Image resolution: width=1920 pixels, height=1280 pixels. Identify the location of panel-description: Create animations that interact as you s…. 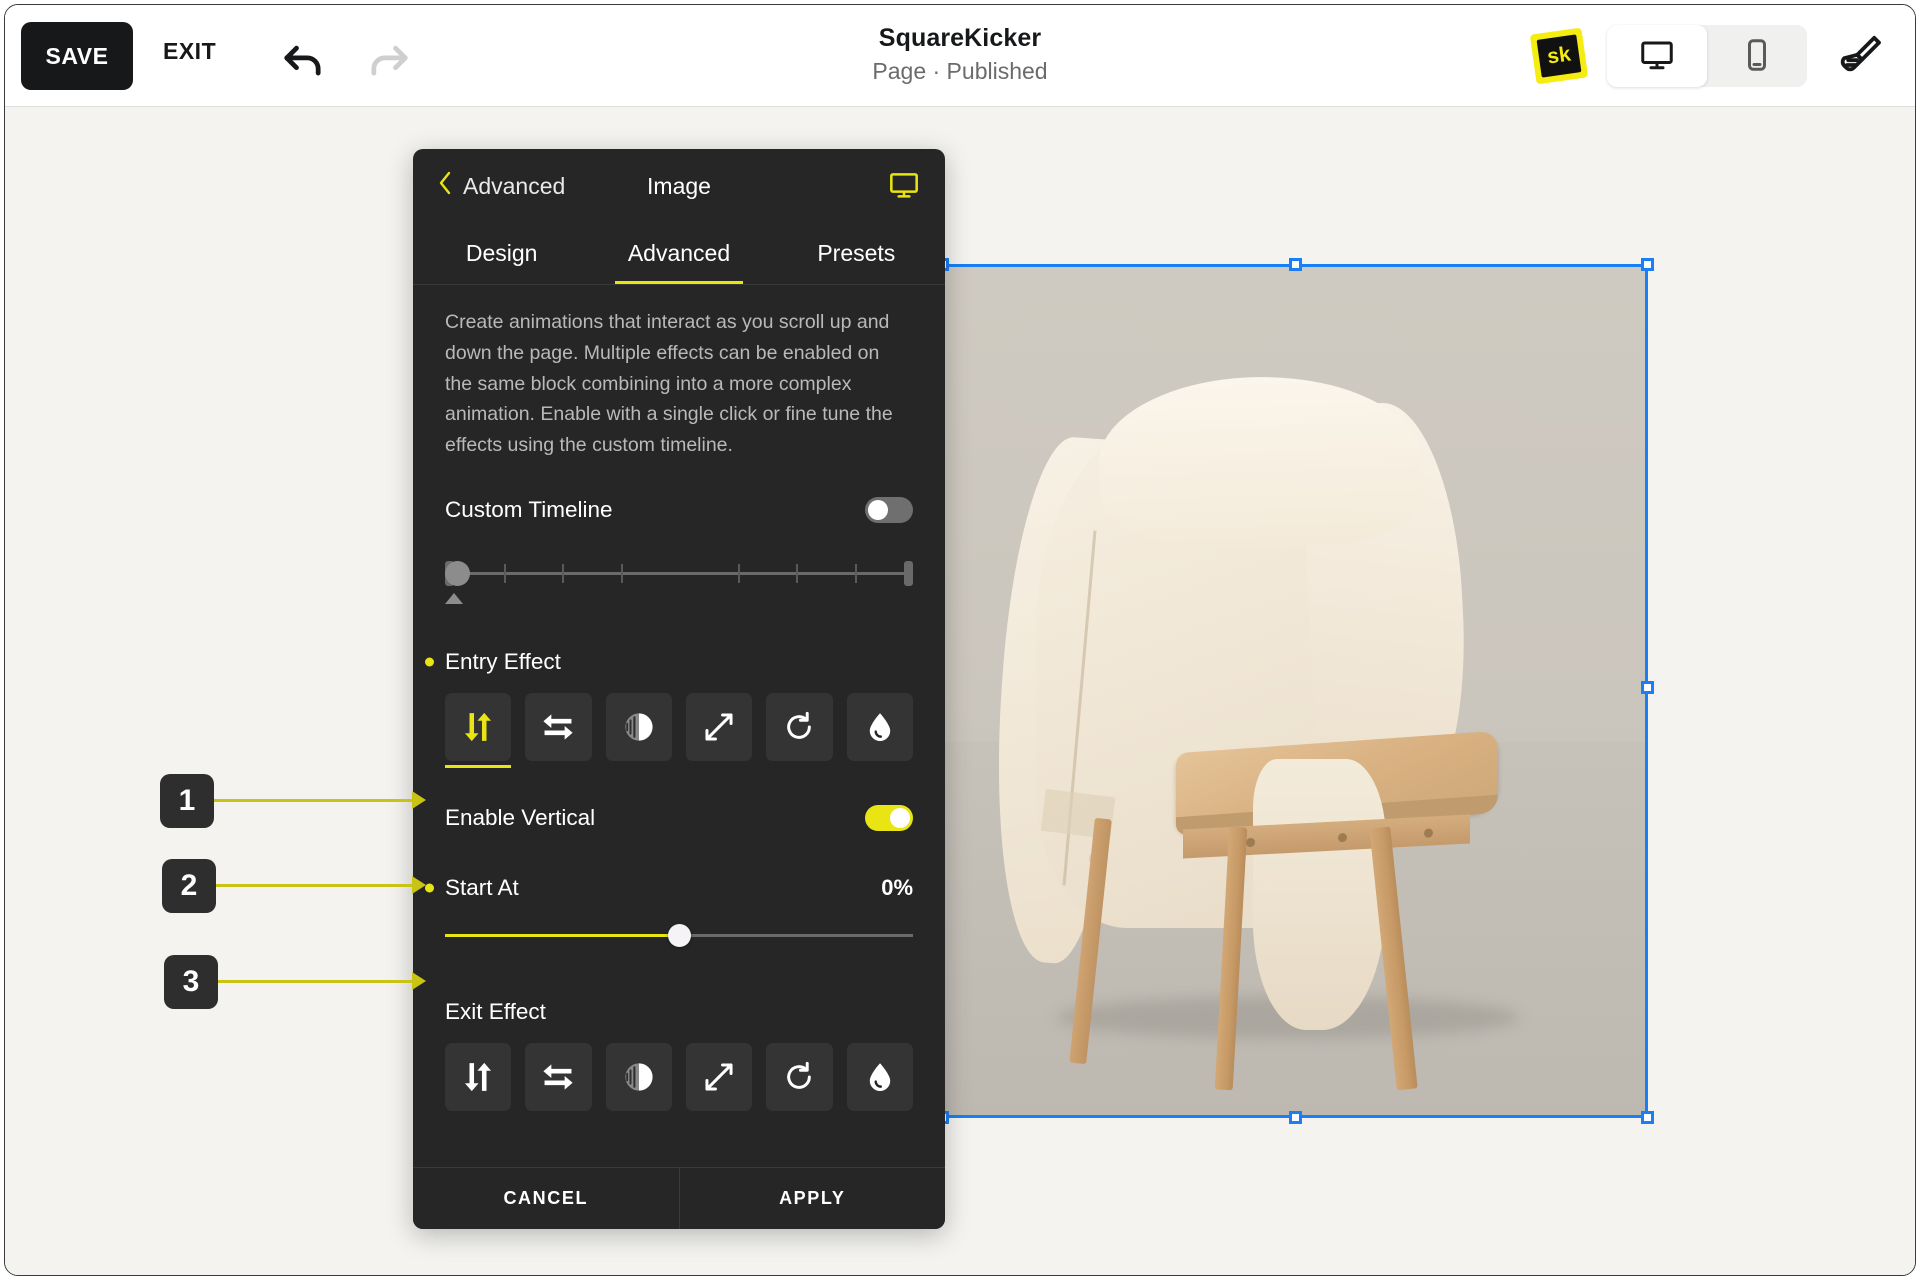
(669, 384).